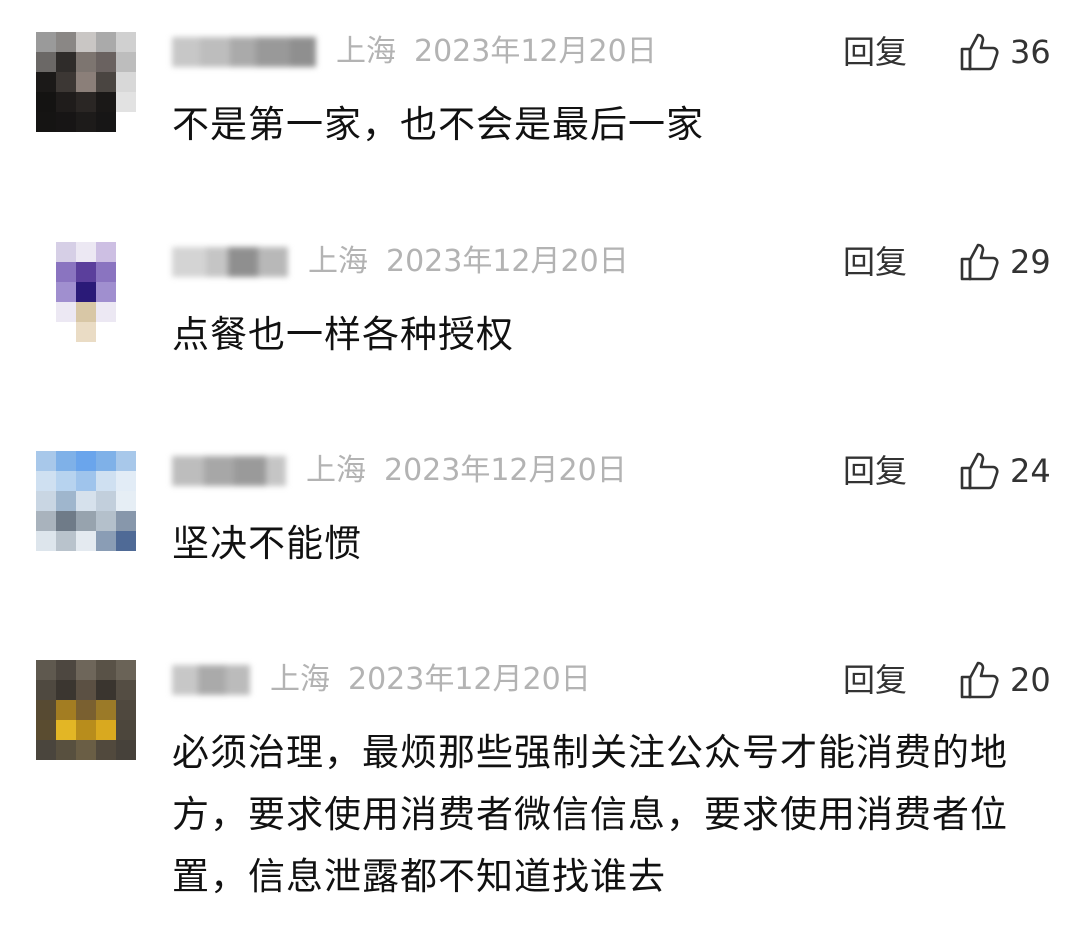 Image resolution: width=1080 pixels, height=941 pixels. What do you see at coordinates (267, 543) in the screenshot?
I see `comment-text: 坚决不能惯` at bounding box center [267, 543].